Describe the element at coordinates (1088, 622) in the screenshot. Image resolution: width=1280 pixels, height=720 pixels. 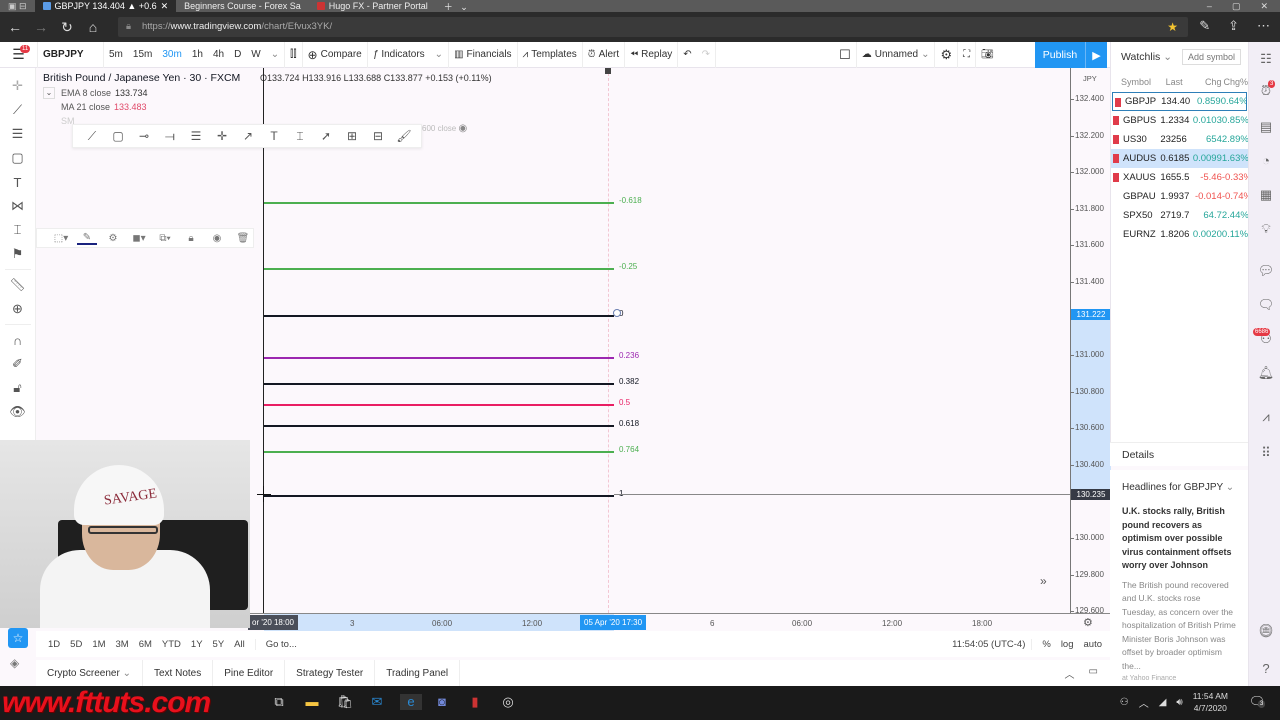
I see `axis-settings-gear-icon: ⚙` at that location.